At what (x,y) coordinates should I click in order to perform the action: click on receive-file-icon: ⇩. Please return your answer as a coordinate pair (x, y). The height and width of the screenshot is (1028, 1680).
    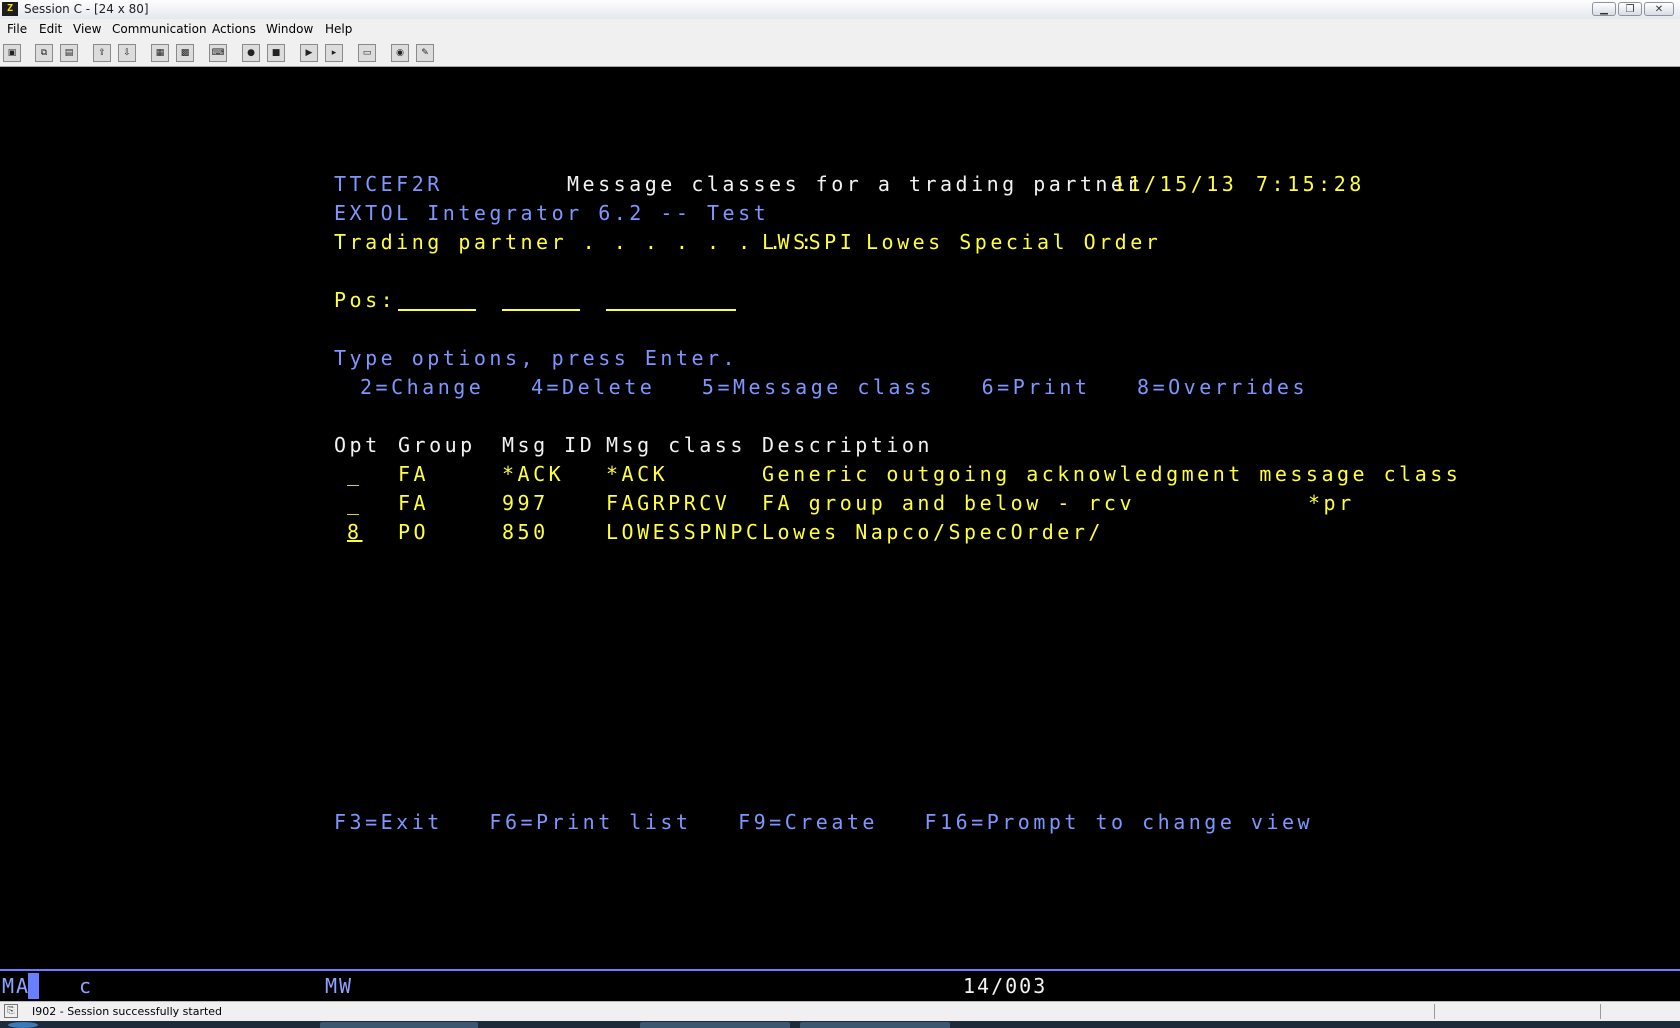
    Looking at the image, I should click on (127, 53).